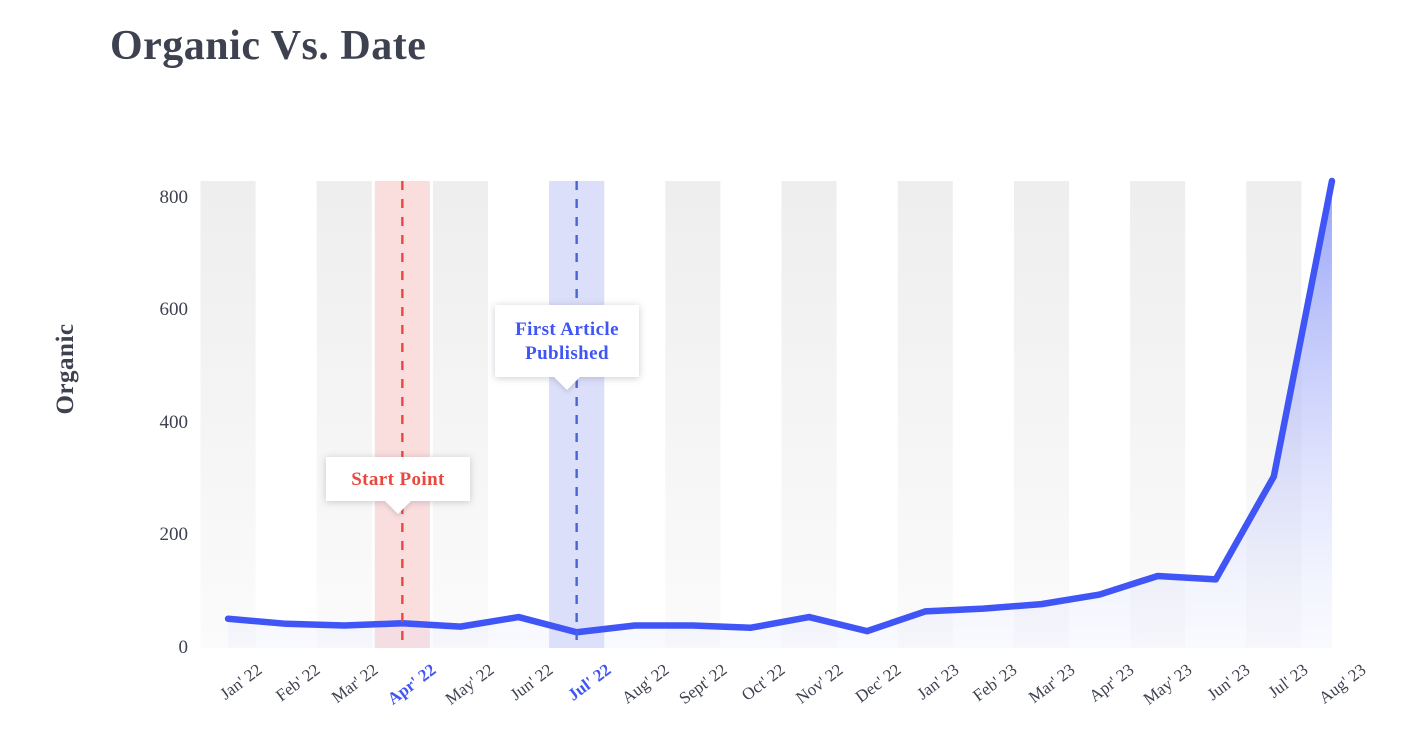 This screenshot has width=1402, height=752. I want to click on y-axis-title: Organic, so click(65, 369).